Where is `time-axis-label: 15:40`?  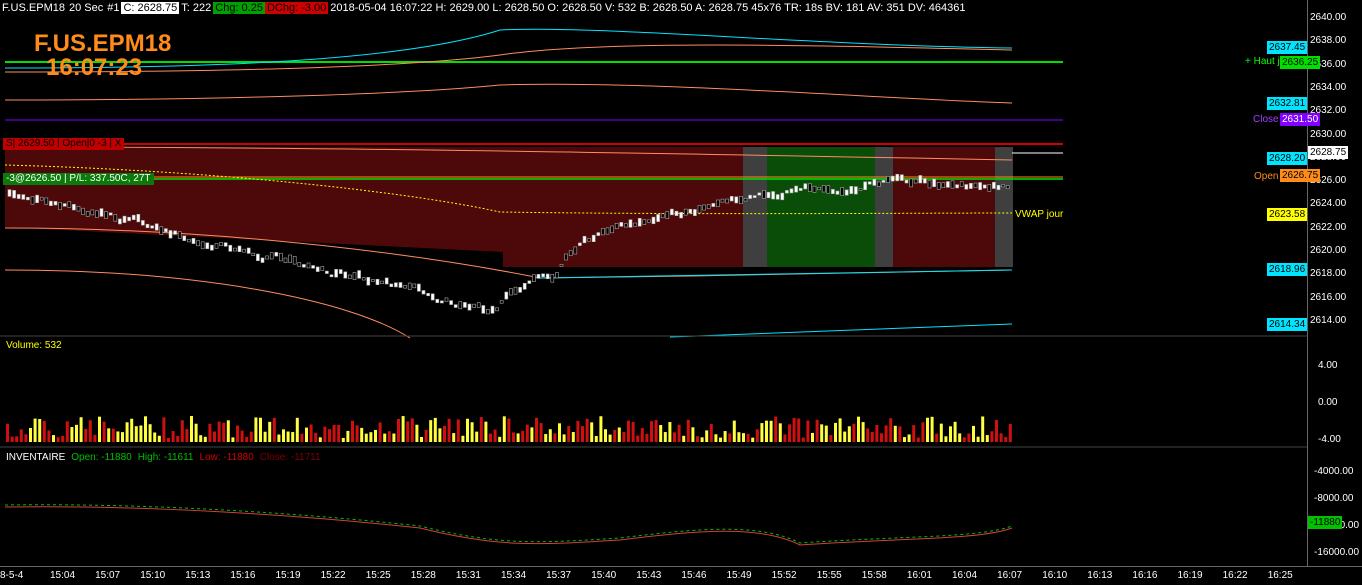
time-axis-label: 15:40 is located at coordinates (603, 575).